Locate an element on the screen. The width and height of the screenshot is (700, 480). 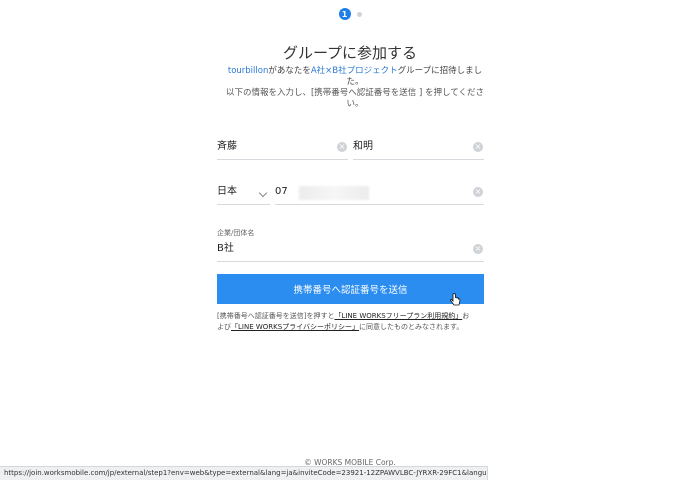
phone-number-value: 07 is located at coordinates (281, 191).